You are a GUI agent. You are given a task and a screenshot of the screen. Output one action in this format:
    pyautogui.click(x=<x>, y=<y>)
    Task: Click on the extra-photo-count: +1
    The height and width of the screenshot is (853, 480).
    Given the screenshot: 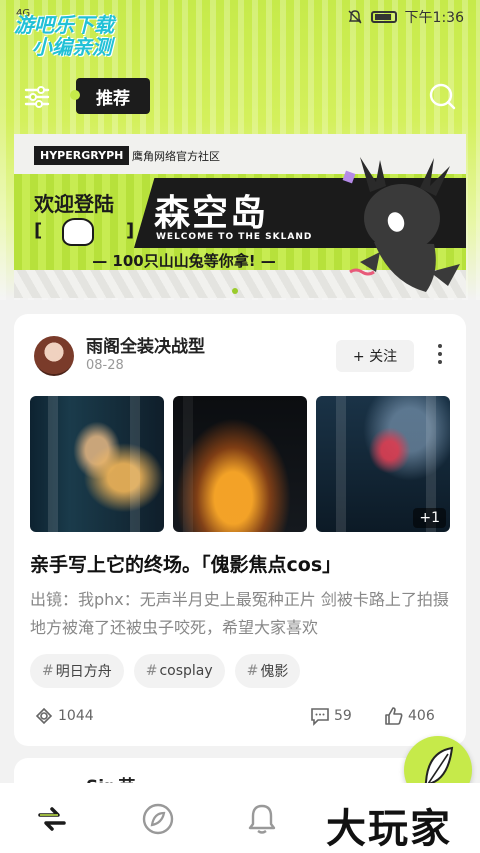 What is the action you would take?
    pyautogui.click(x=429, y=518)
    